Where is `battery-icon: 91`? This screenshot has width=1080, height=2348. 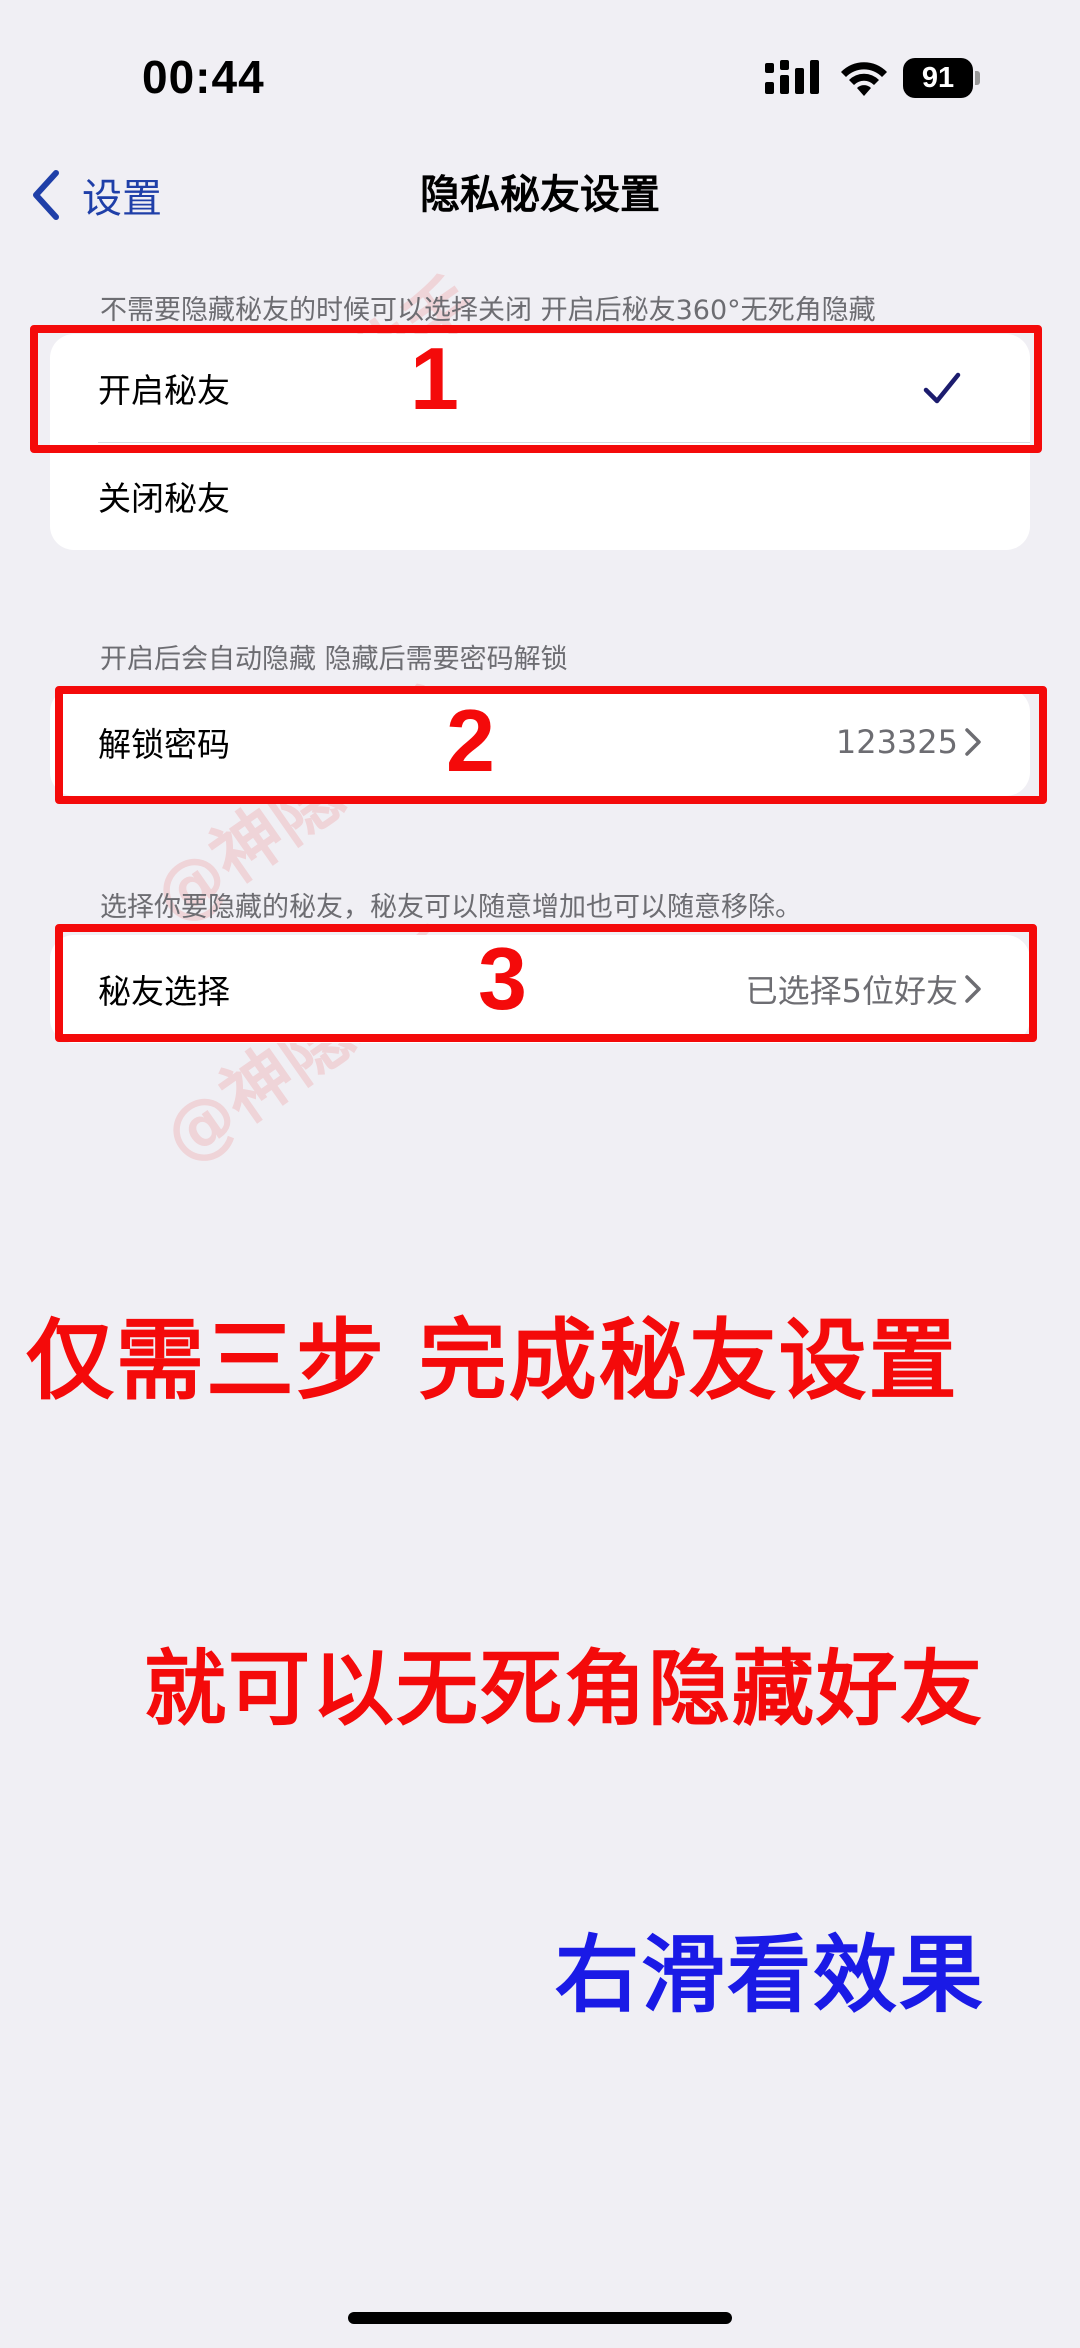
battery-icon: 91 is located at coordinates (942, 78).